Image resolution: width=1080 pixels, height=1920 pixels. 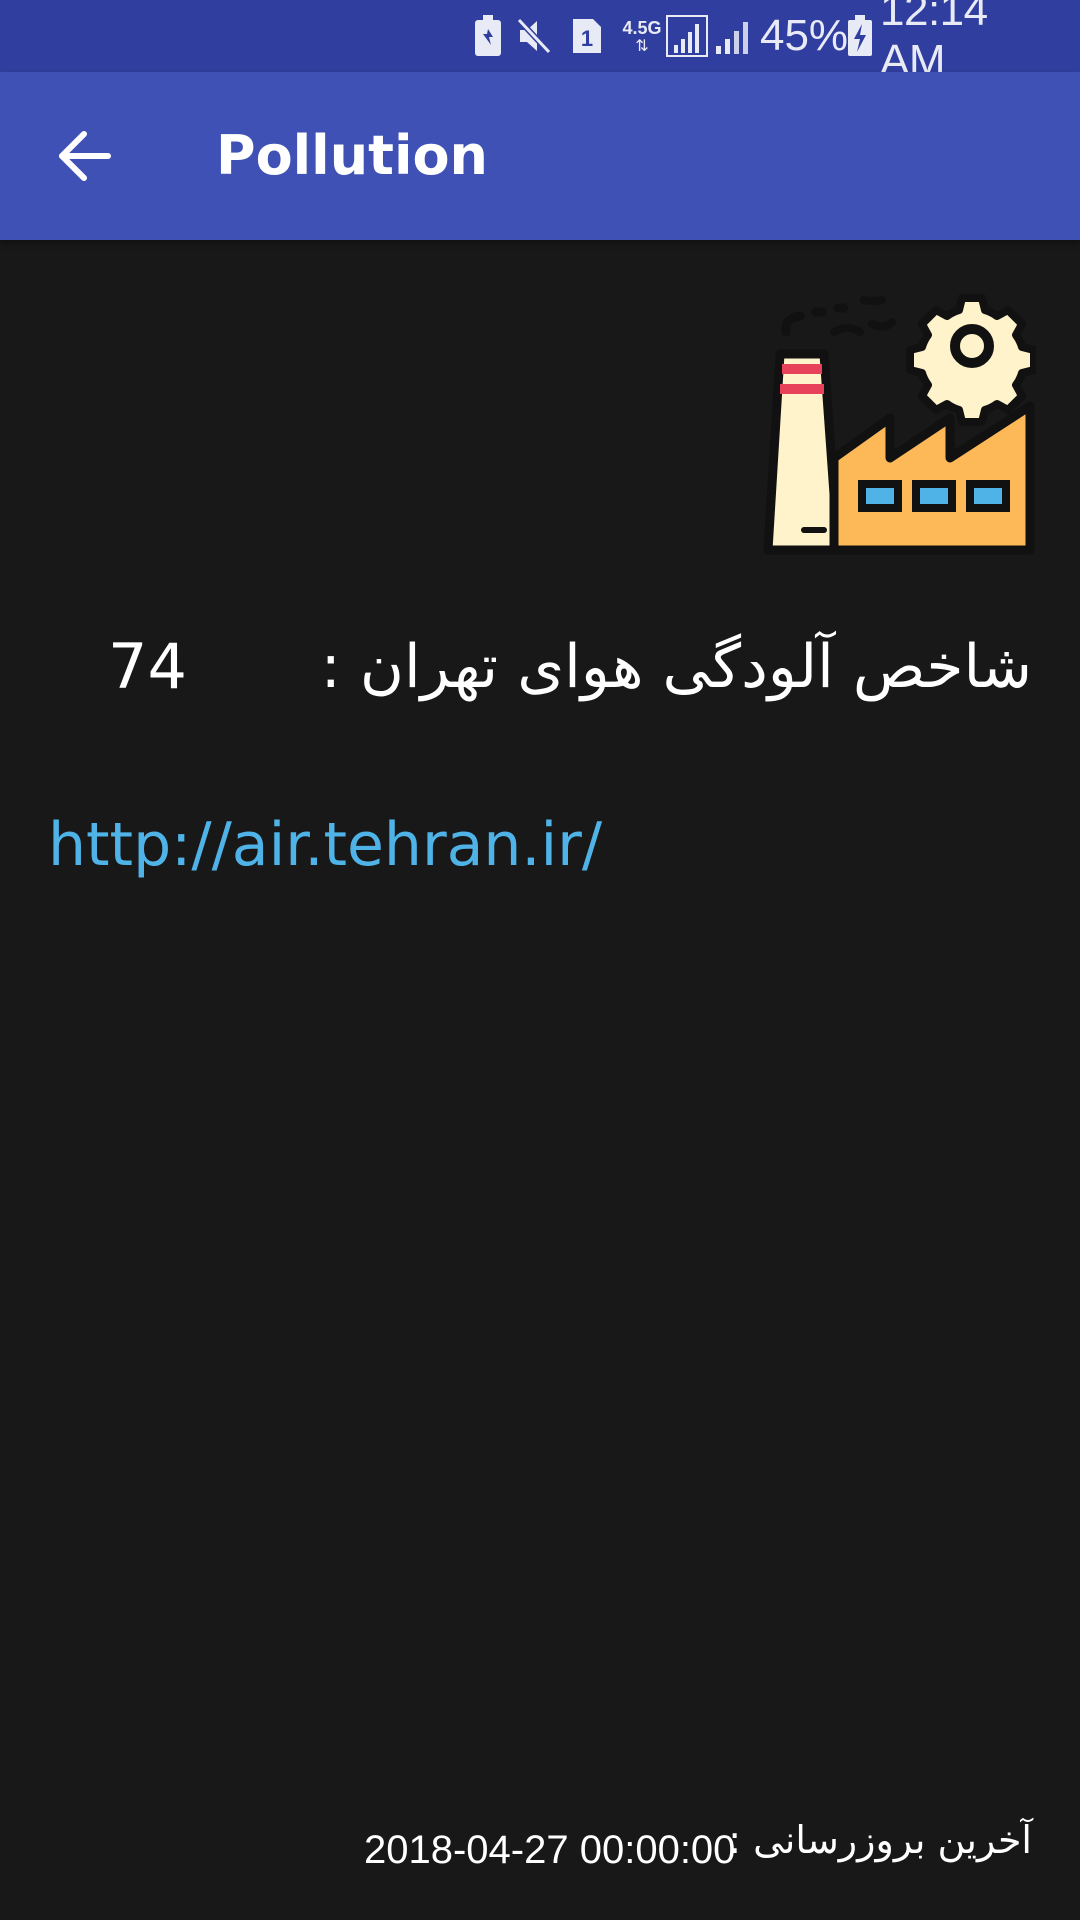 I want to click on sim-icon: 1, so click(x=587, y=36).